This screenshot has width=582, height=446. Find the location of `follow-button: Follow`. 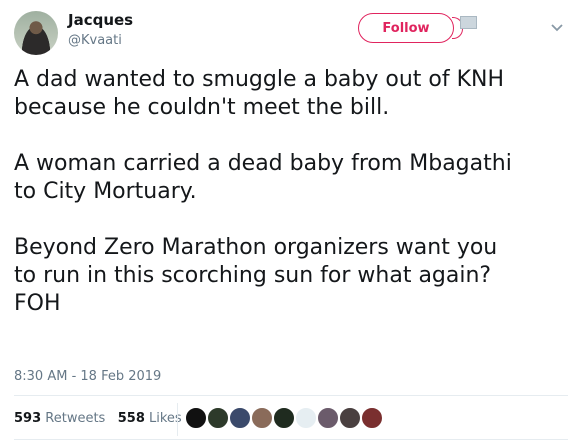

follow-button: Follow is located at coordinates (406, 28).